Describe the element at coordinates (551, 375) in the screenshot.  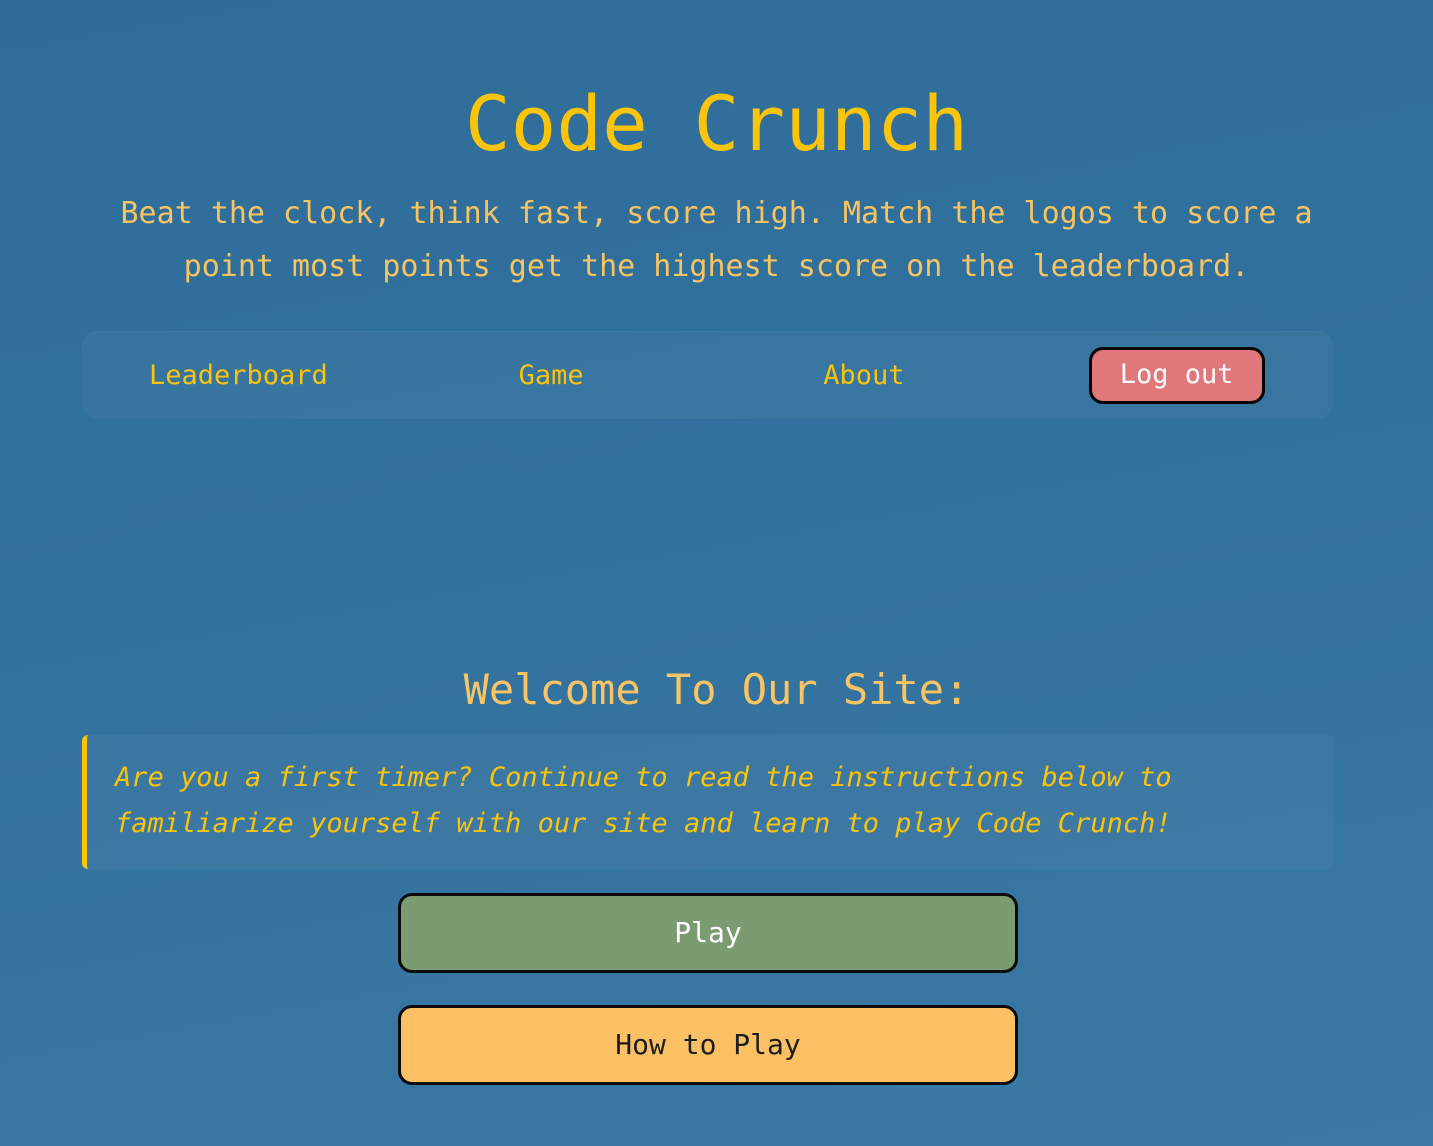
I see `nav-link-game: Game` at that location.